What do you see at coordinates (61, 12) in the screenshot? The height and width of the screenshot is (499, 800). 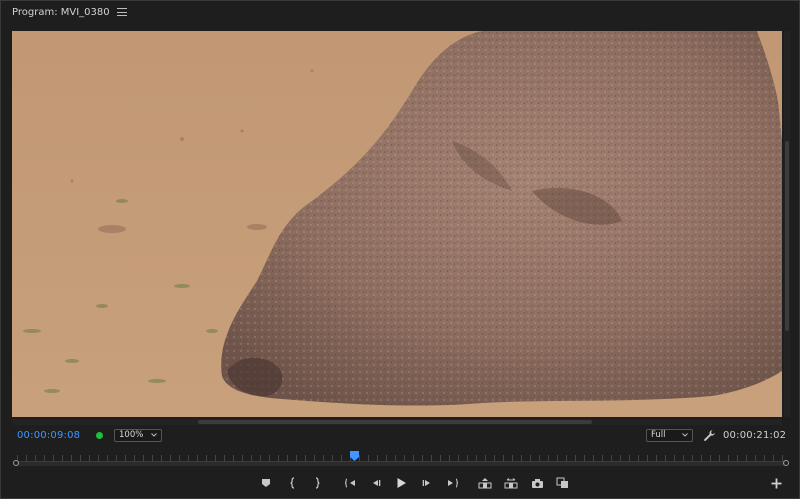 I see `panel-title: Program: MVI_0380` at bounding box center [61, 12].